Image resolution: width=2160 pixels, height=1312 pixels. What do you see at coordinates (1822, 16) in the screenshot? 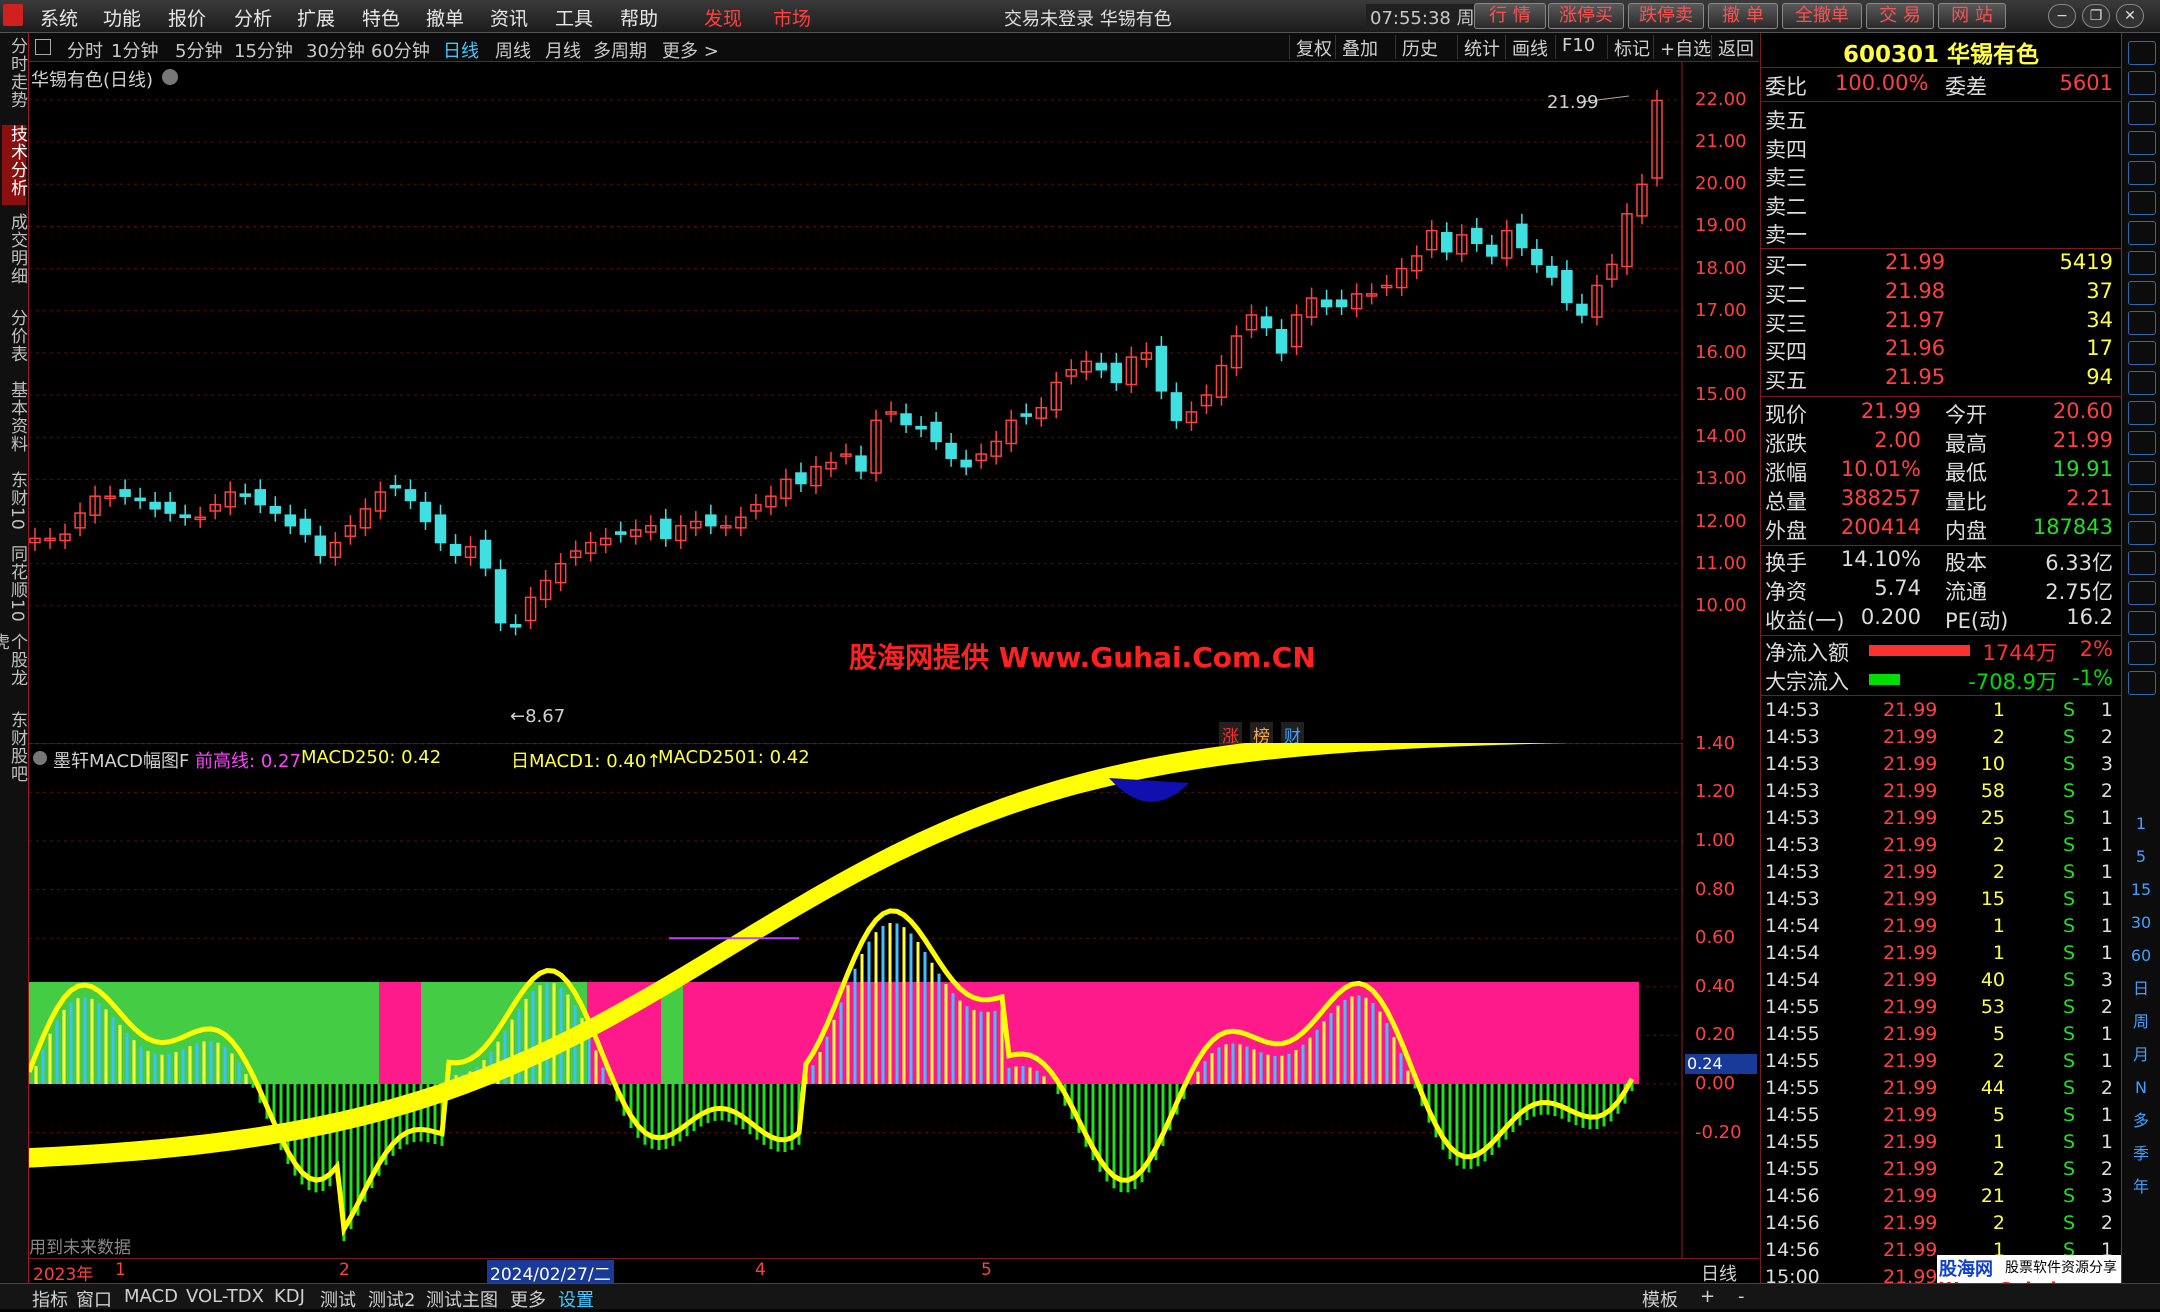
I see `top-action-button: 全撤单` at bounding box center [1822, 16].